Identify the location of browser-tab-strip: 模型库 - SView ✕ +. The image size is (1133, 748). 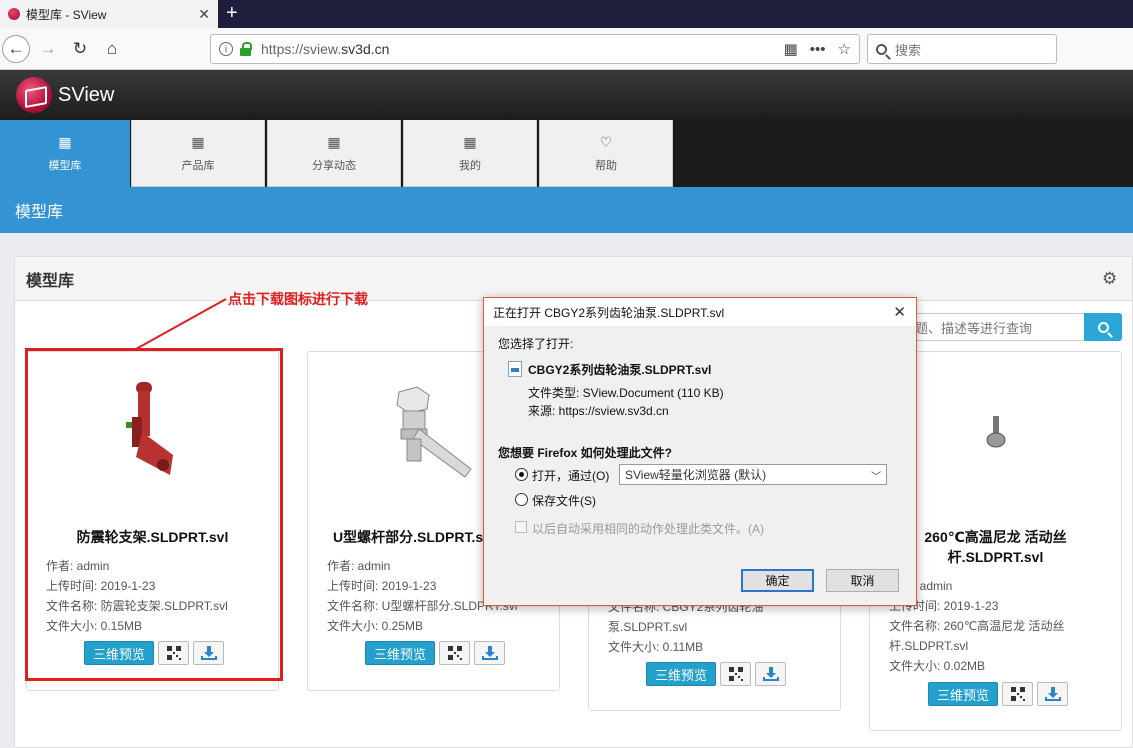
(566, 14).